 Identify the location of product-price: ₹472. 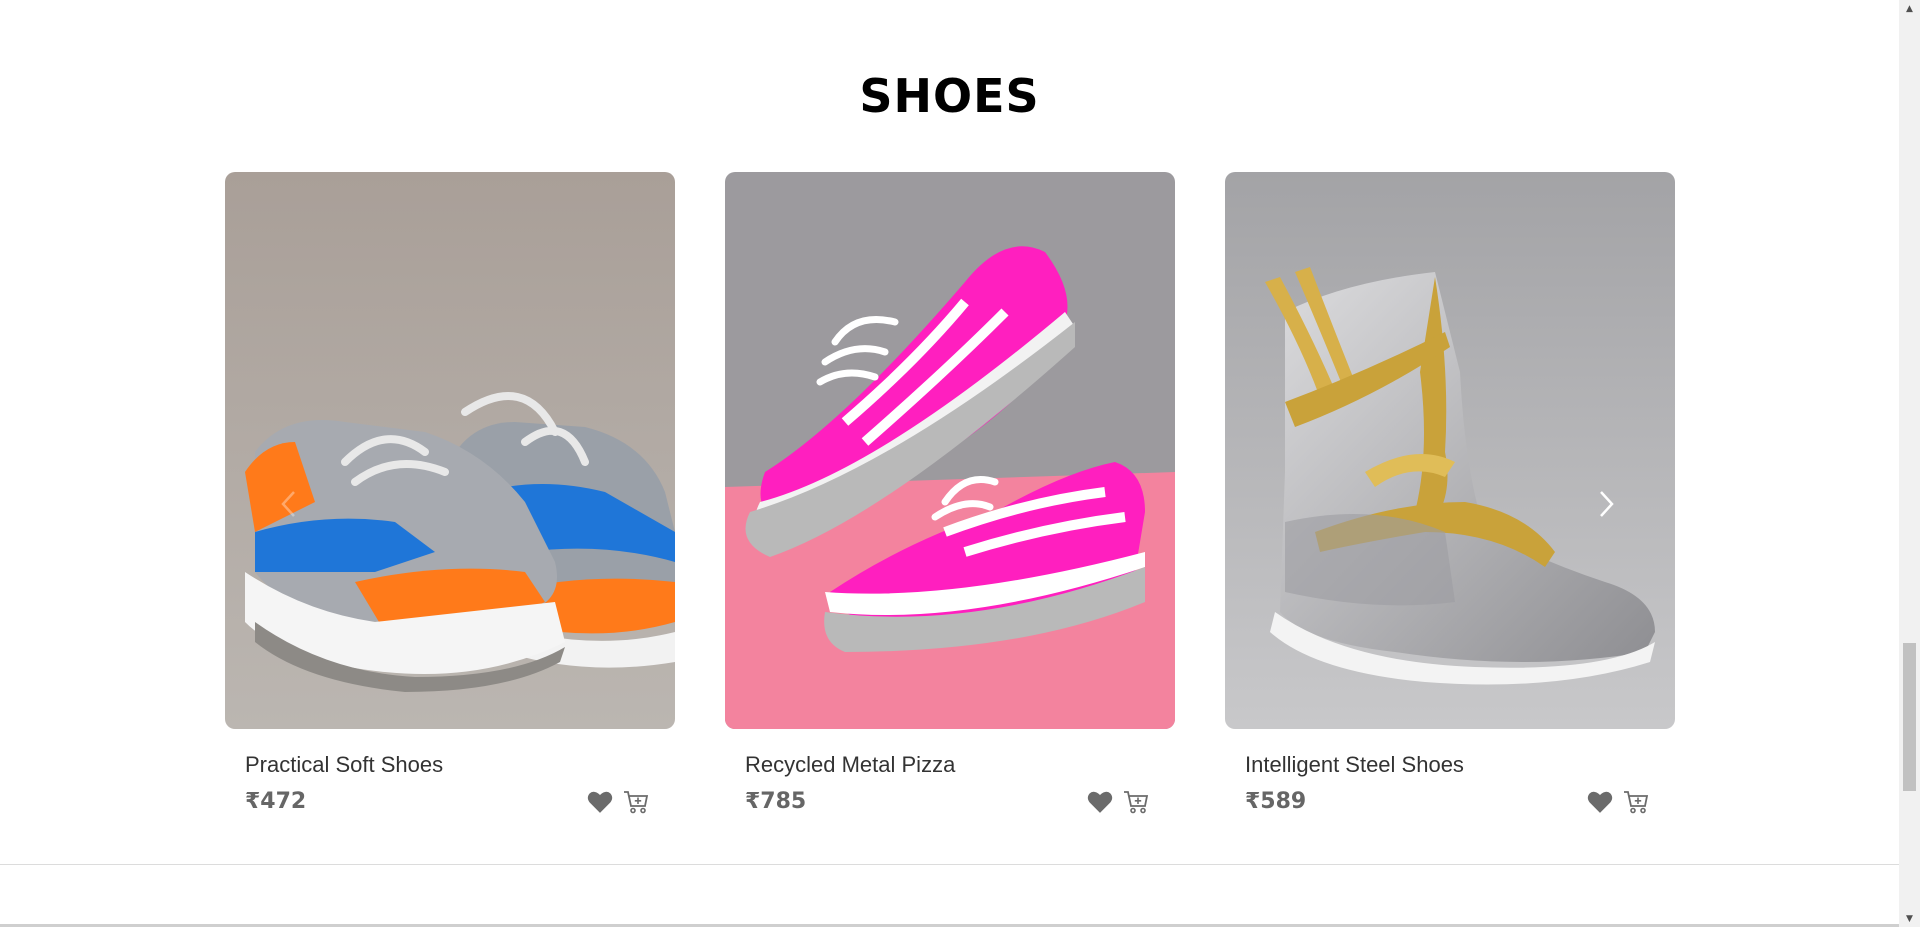
(276, 801).